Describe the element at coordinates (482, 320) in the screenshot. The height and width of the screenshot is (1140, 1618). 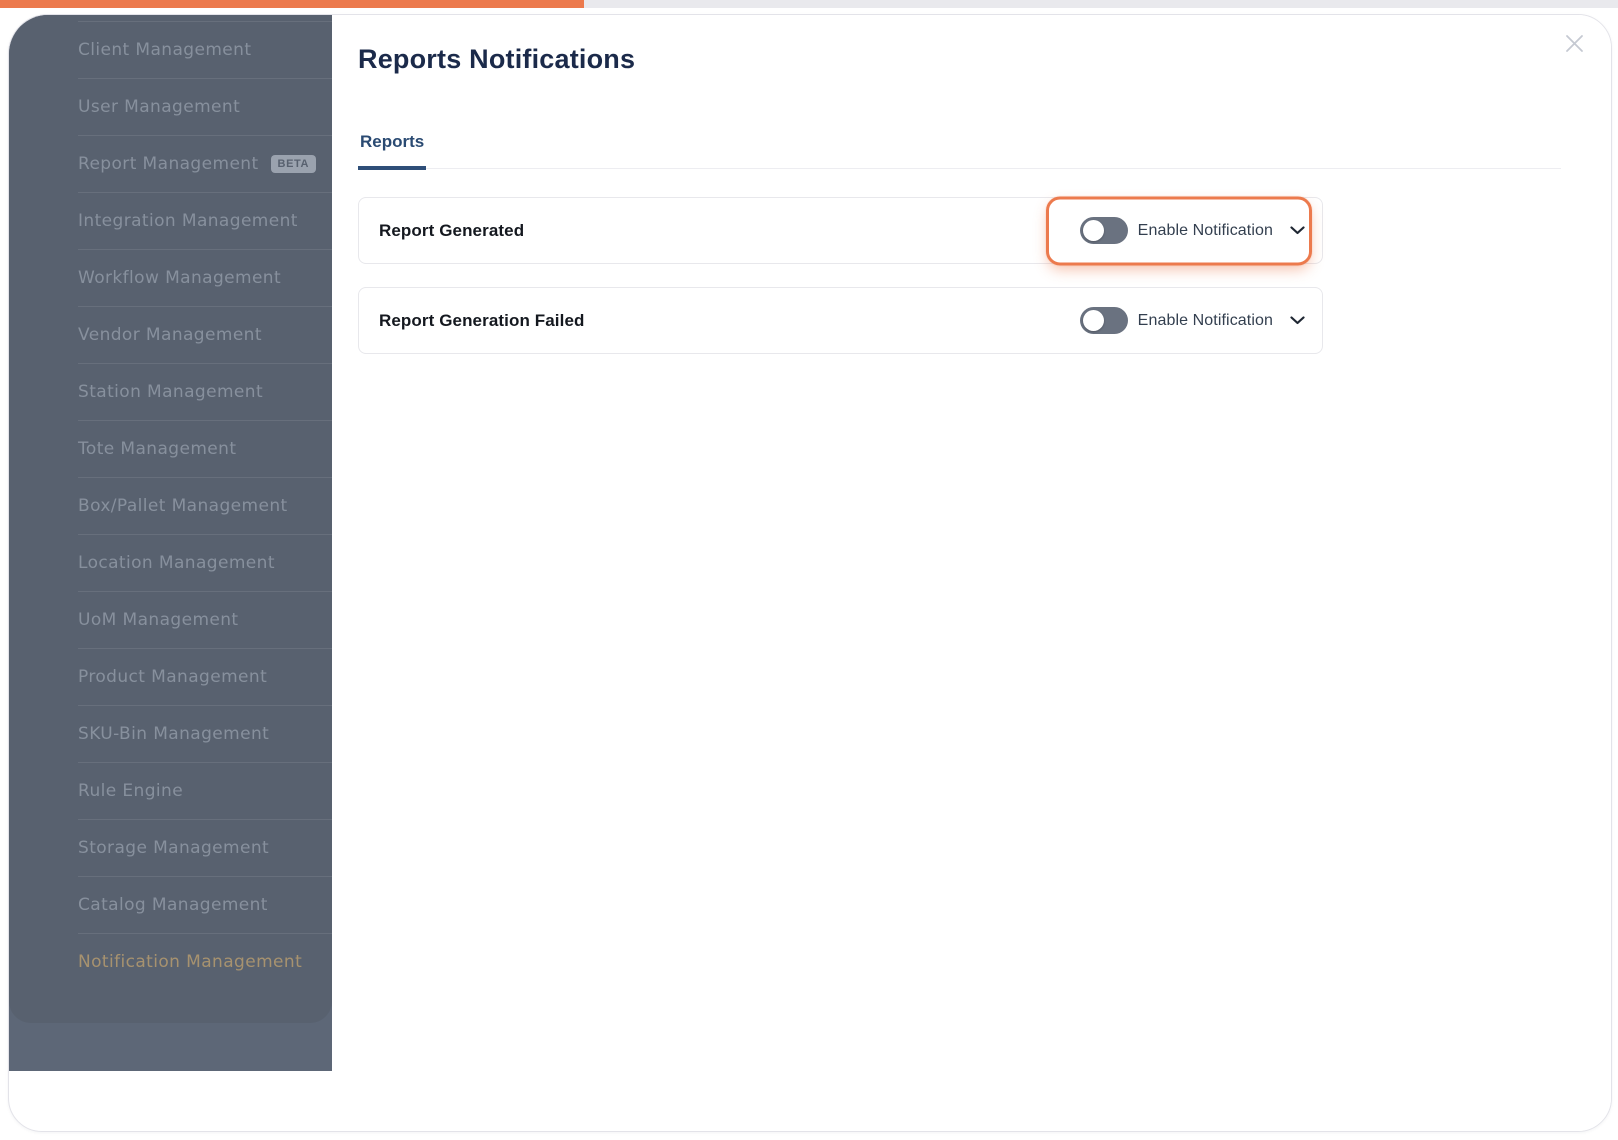
I see `notification-name: Report Generation Failed` at that location.